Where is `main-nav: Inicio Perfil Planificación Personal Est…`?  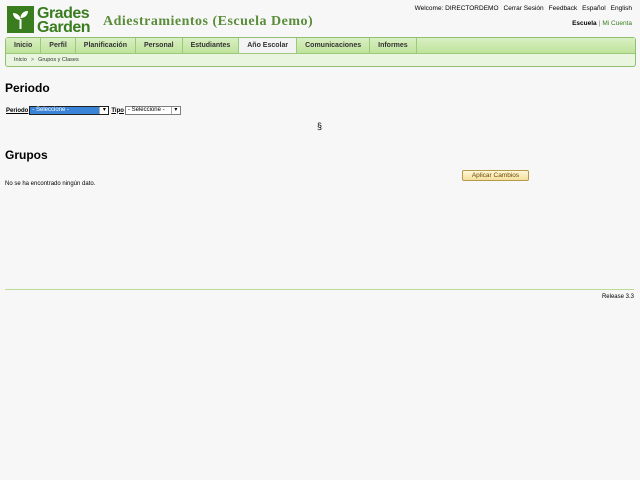
main-nav: Inicio Perfil Planificación Personal Est… is located at coordinates (320, 46).